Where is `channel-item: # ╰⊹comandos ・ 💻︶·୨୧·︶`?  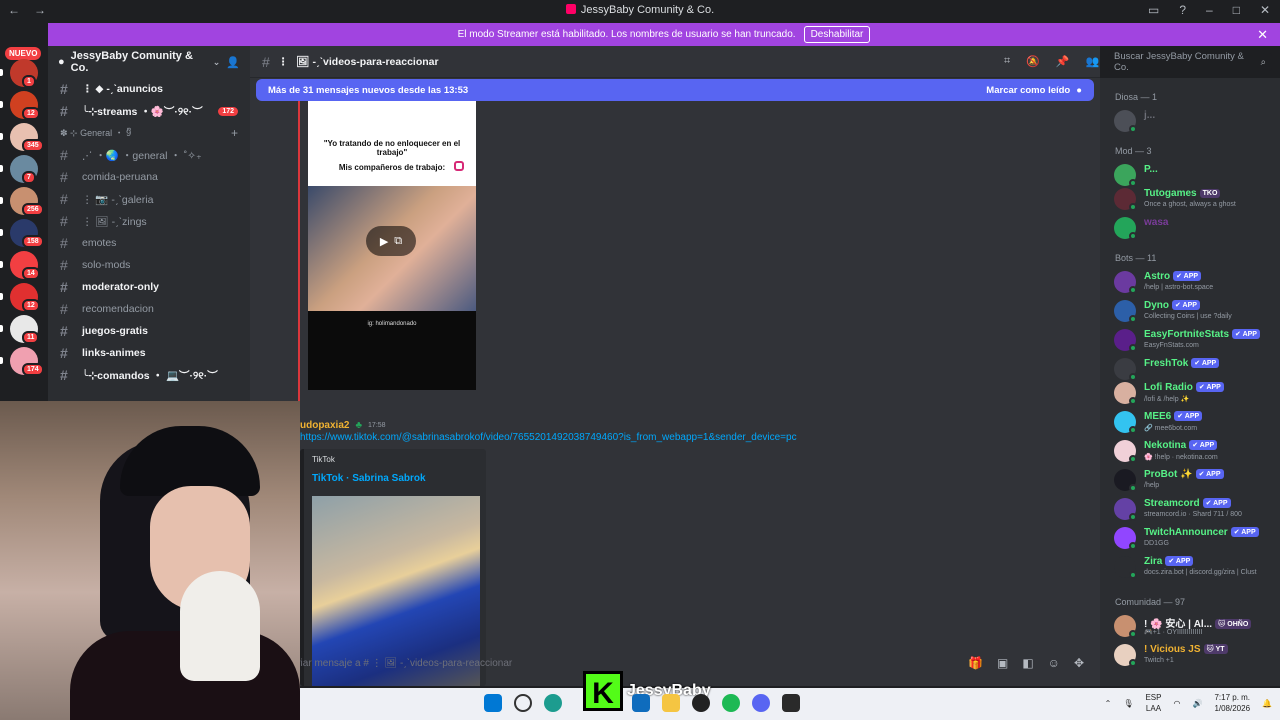 channel-item: # ╰⊹comandos ・ 💻︶·୨୧·︶ is located at coordinates (149, 375).